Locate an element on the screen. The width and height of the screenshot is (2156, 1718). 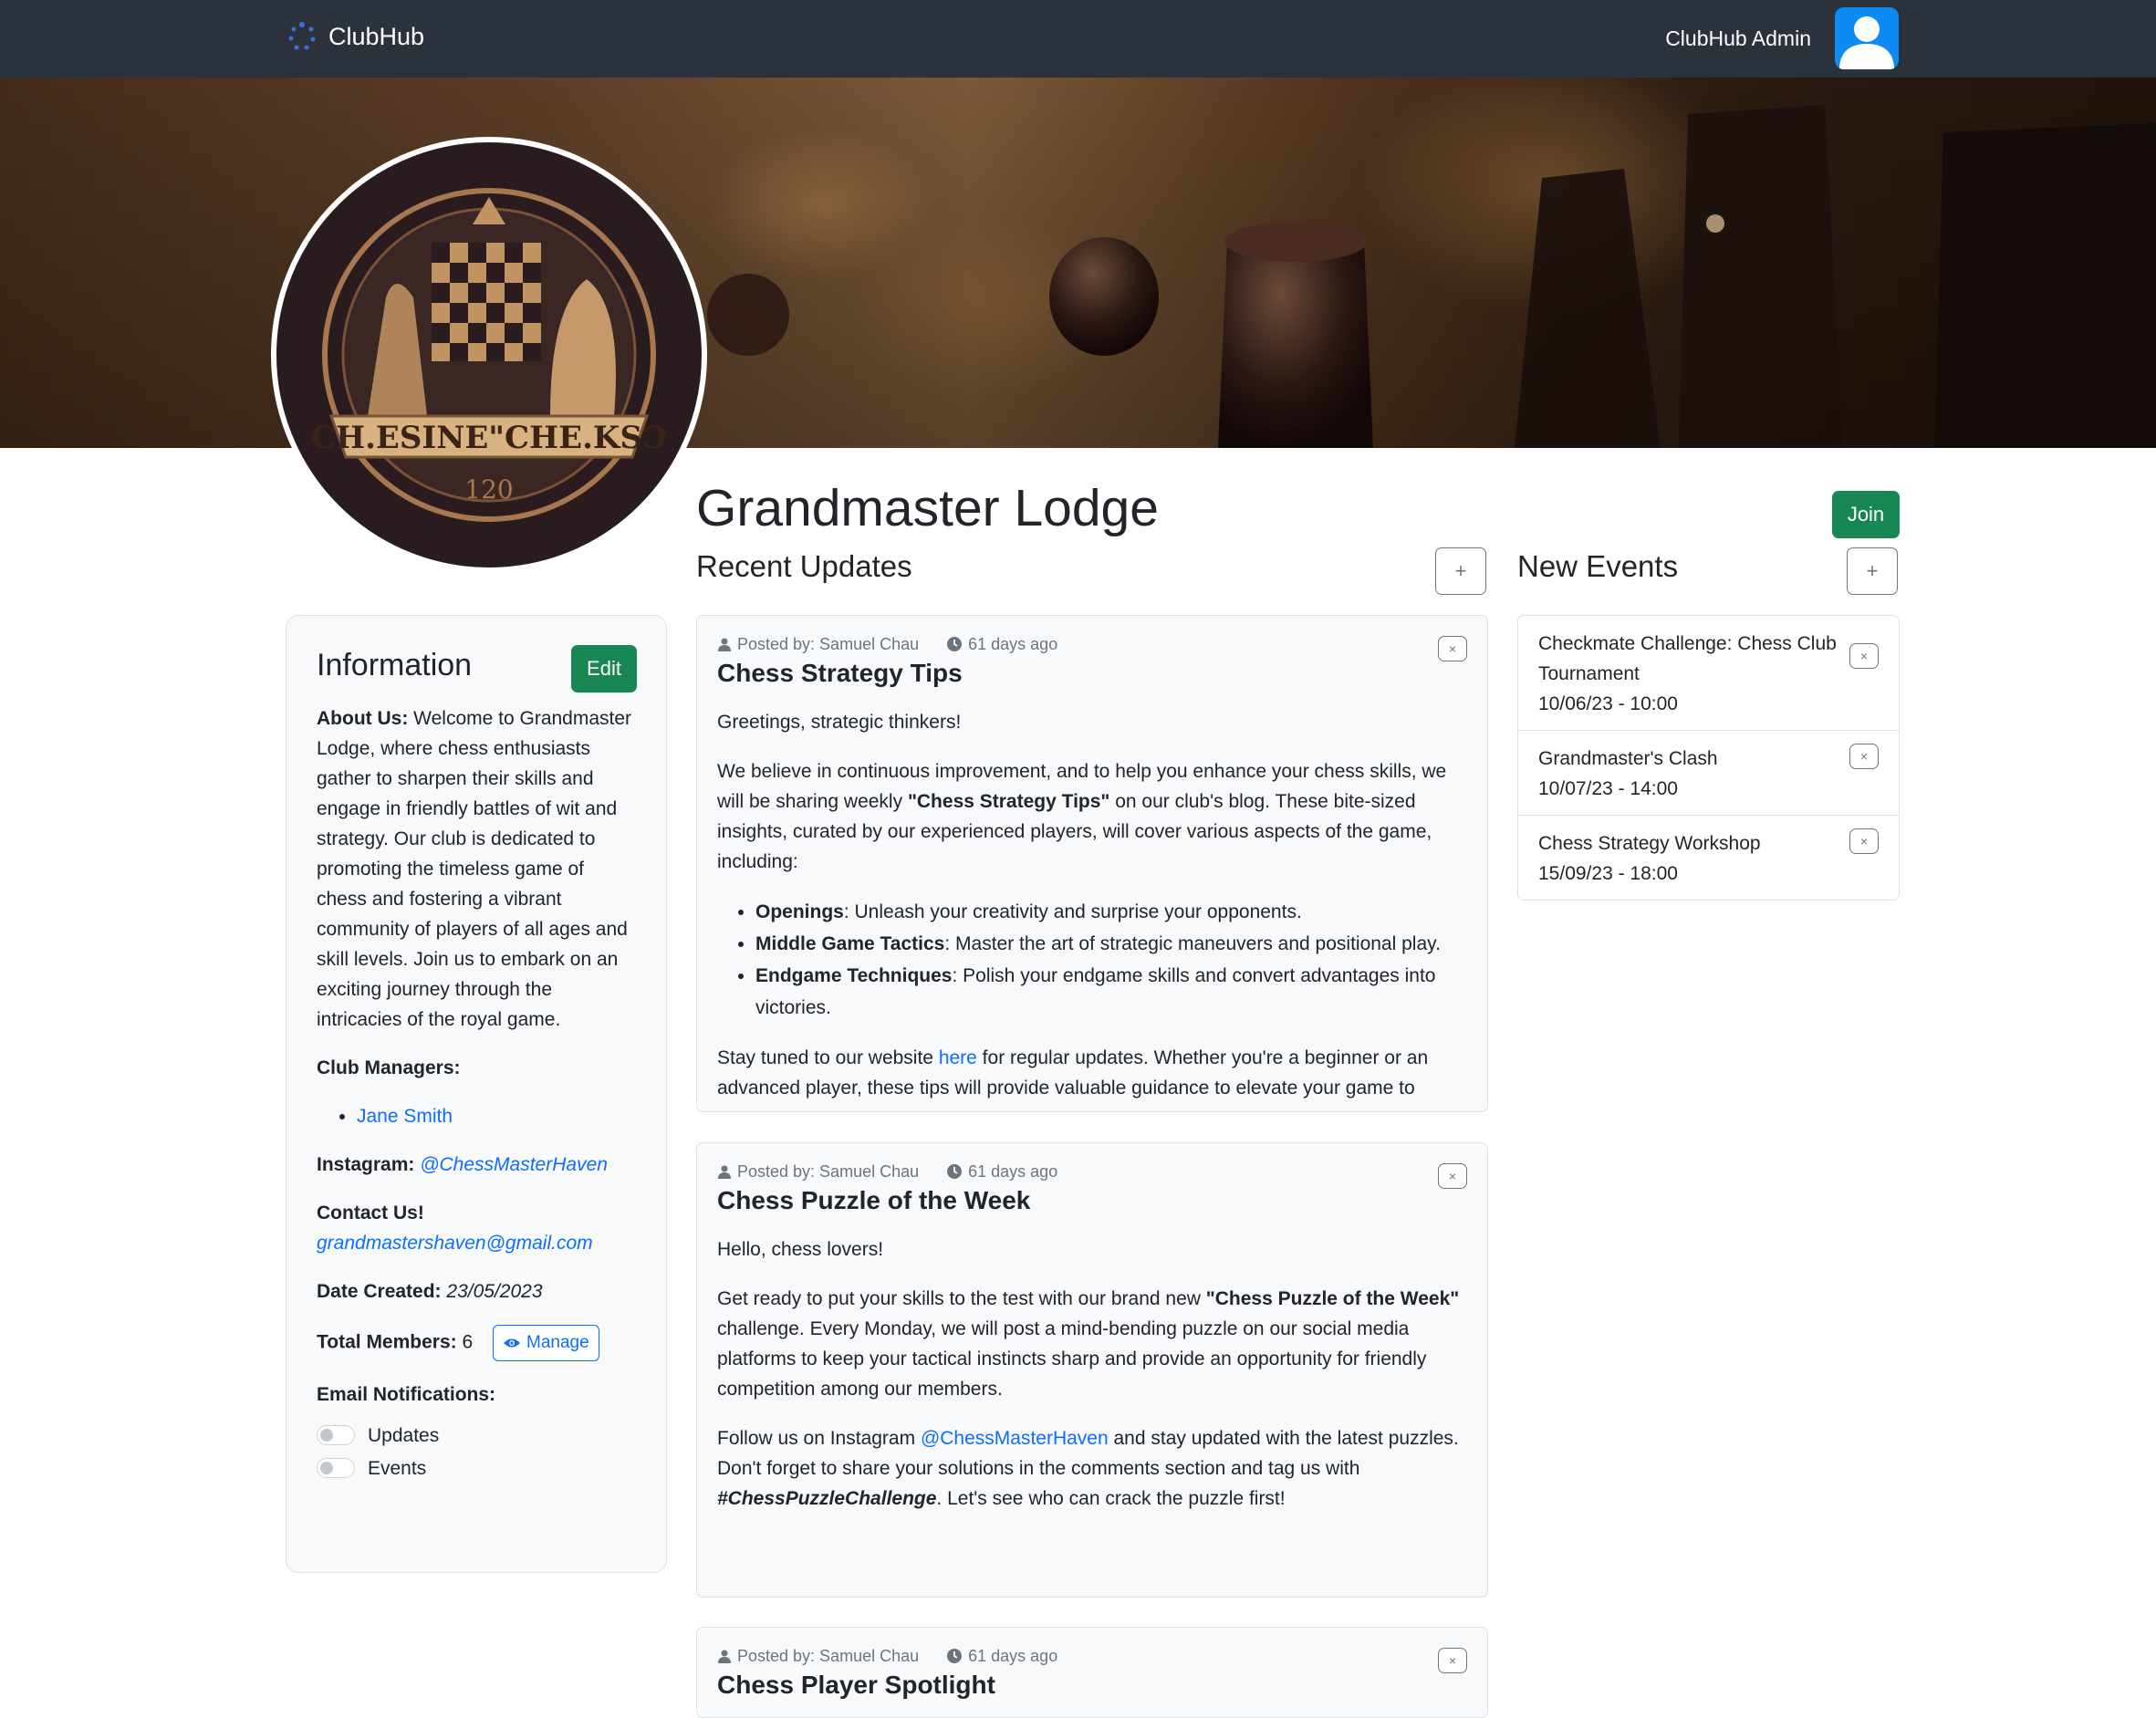
update-title: Chess Puzzle of the Week is located at coordinates (874, 1200).